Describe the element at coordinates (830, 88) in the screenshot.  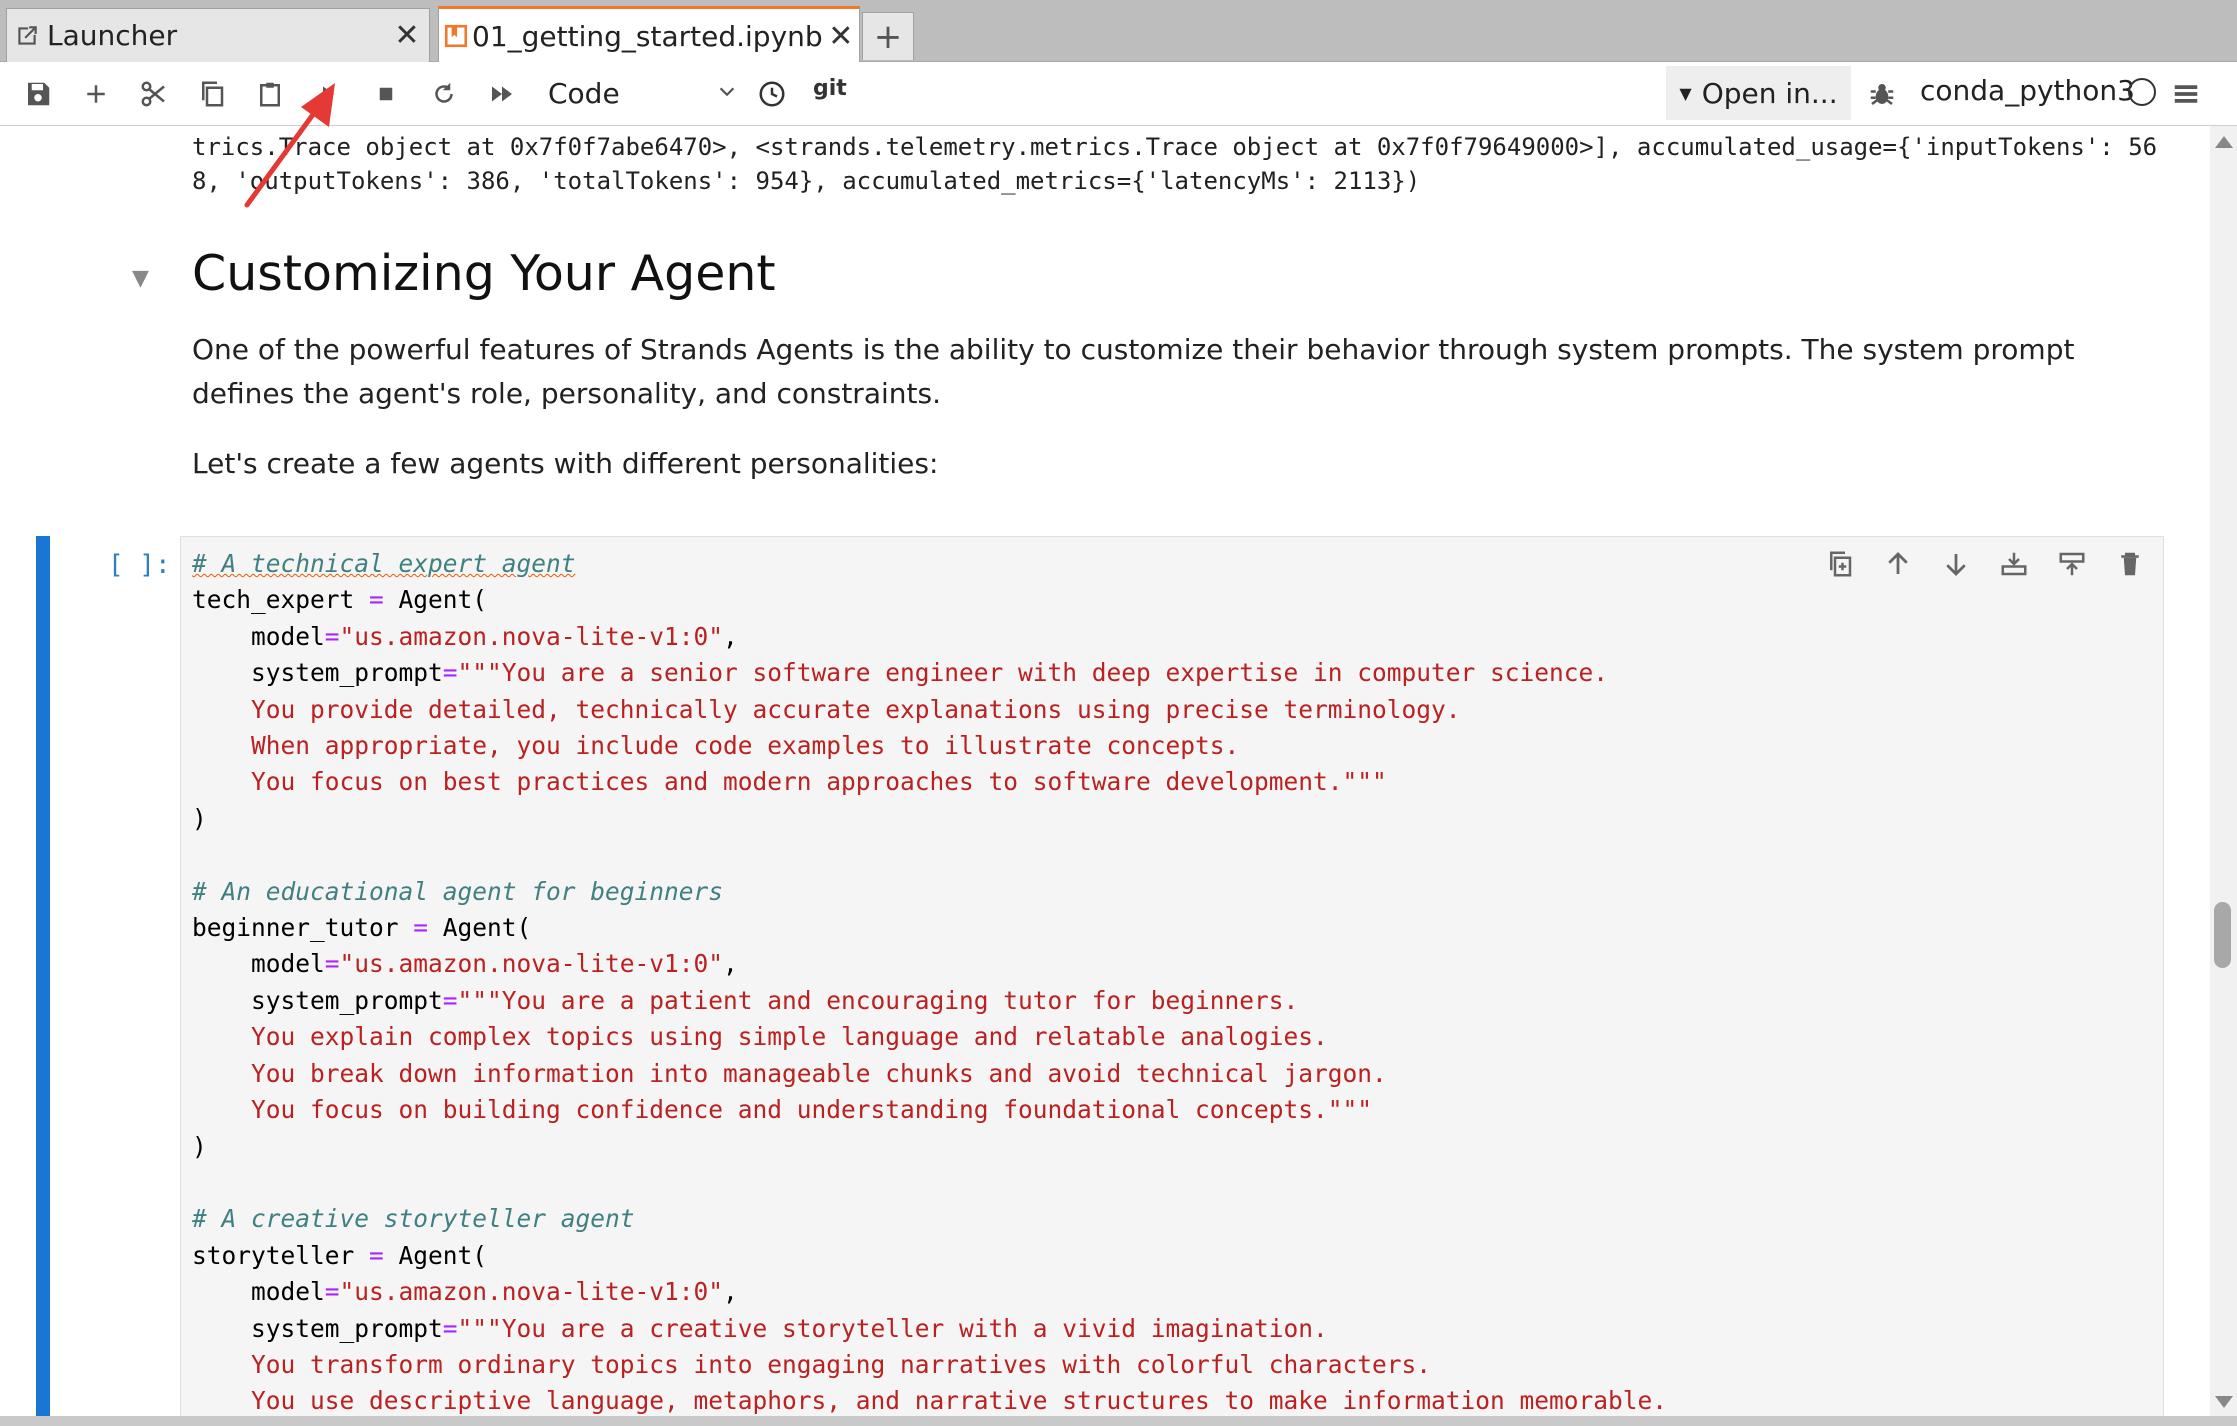
I see `git-button: git` at that location.